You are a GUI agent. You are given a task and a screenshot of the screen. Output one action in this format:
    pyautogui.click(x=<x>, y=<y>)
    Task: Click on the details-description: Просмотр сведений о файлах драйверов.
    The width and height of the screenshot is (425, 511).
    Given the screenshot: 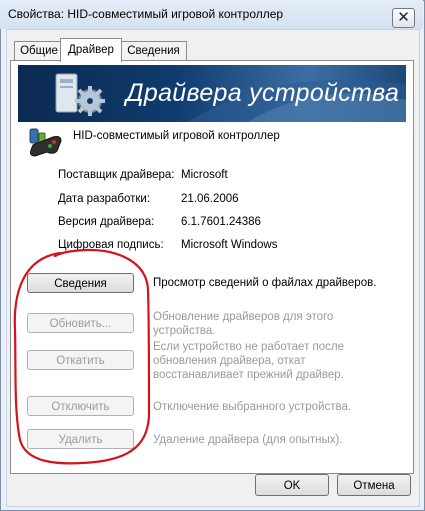 What is the action you would take?
    pyautogui.click(x=264, y=283)
    